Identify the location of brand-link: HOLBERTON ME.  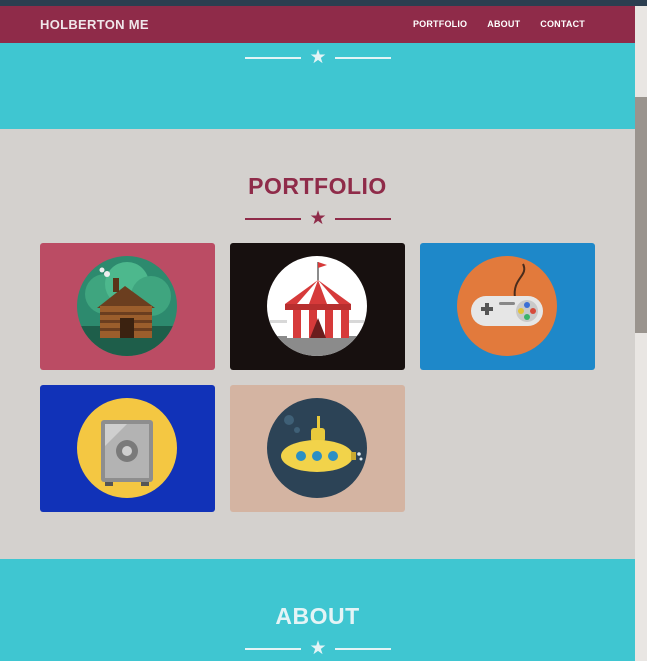
(94, 24).